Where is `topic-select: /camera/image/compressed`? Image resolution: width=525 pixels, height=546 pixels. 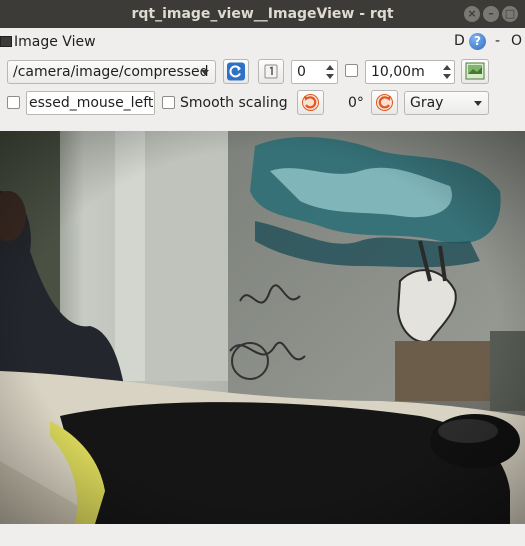 topic-select: /camera/image/compressed is located at coordinates (111, 72).